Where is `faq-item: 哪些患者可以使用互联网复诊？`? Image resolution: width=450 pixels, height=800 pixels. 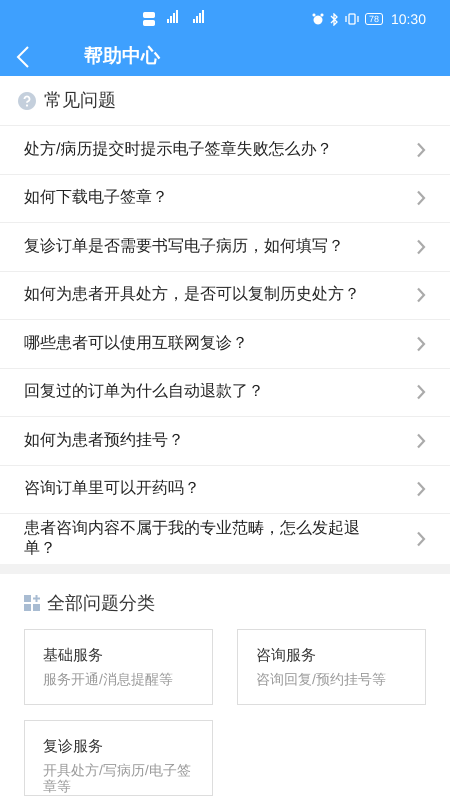
faq-item: 哪些患者可以使用互联网复诊？ is located at coordinates (225, 344).